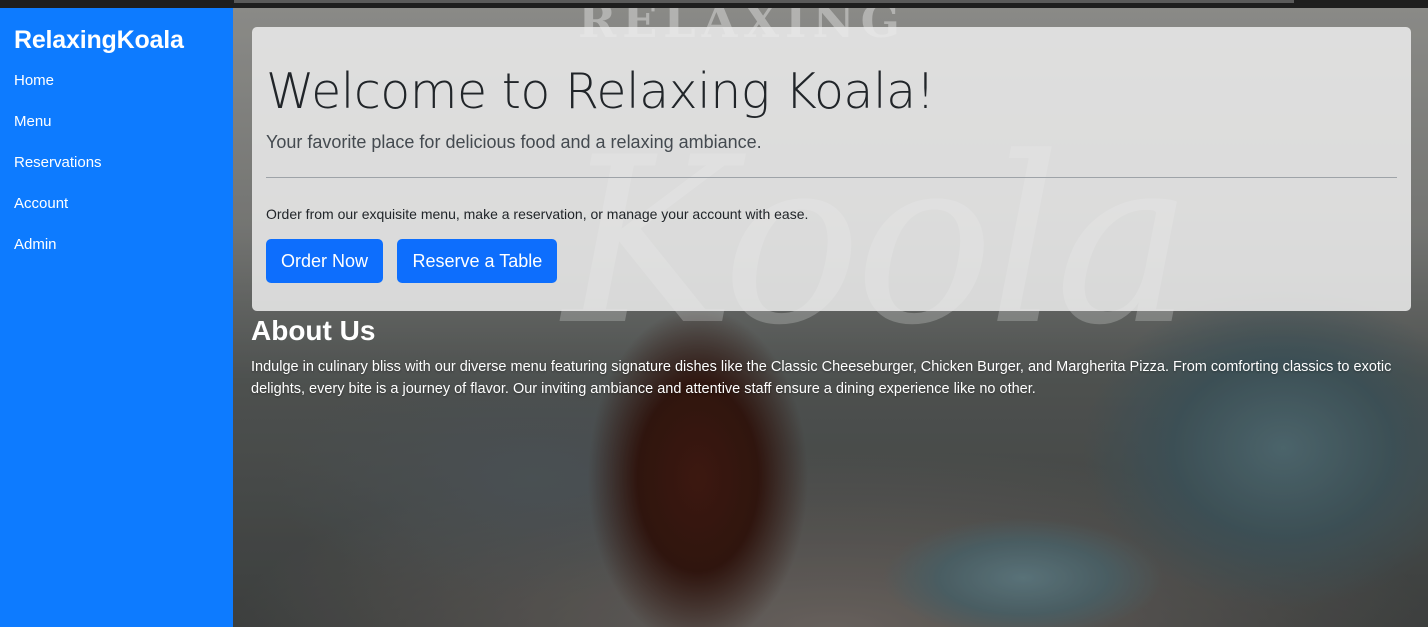 The height and width of the screenshot is (627, 1428). Describe the element at coordinates (764, 1) in the screenshot. I see `browser-tab-strip` at that location.